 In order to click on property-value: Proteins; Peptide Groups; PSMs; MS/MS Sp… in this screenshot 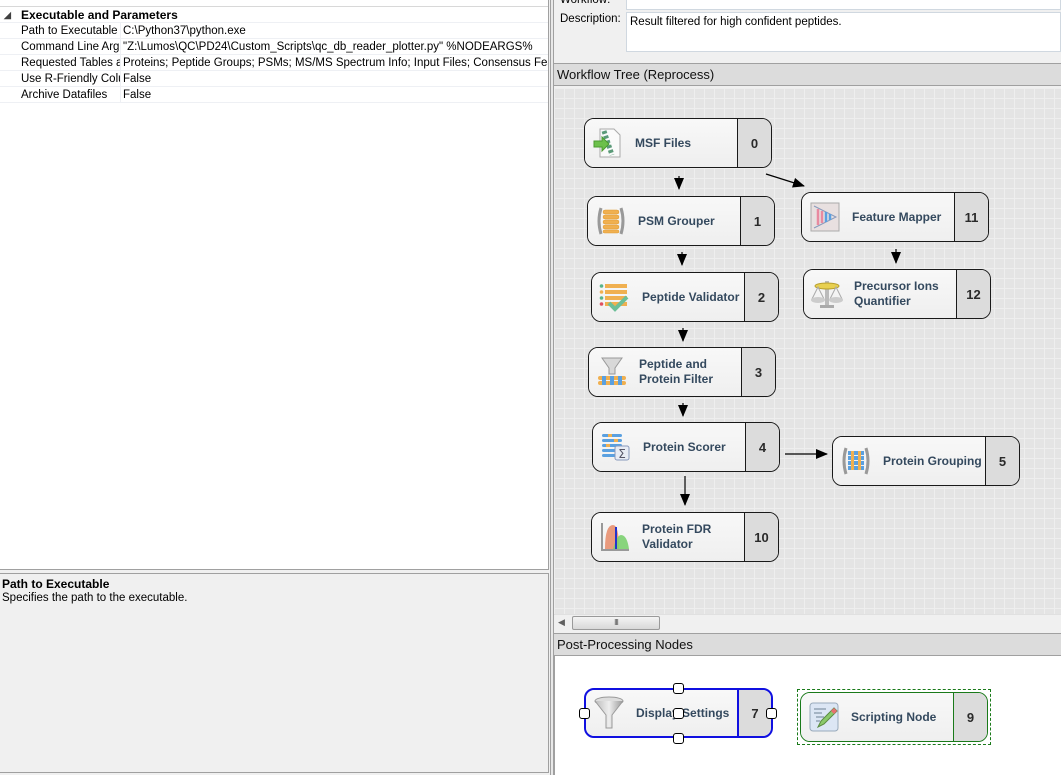, I will do `click(334, 62)`.